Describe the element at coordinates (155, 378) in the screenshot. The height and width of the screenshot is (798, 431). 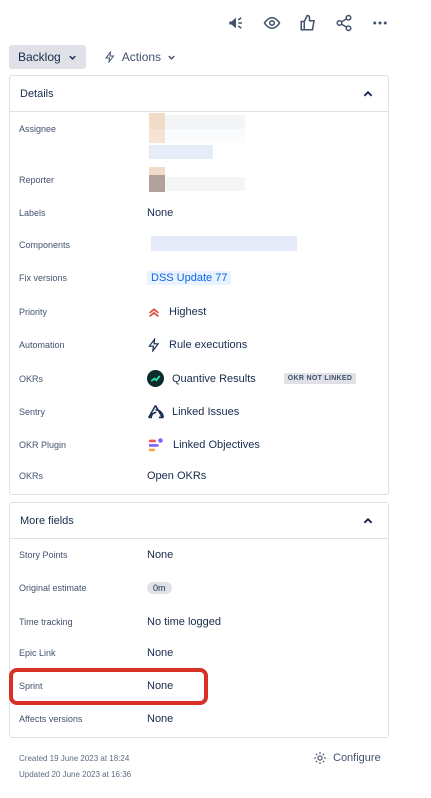
I see `quantive-logo-icon` at that location.